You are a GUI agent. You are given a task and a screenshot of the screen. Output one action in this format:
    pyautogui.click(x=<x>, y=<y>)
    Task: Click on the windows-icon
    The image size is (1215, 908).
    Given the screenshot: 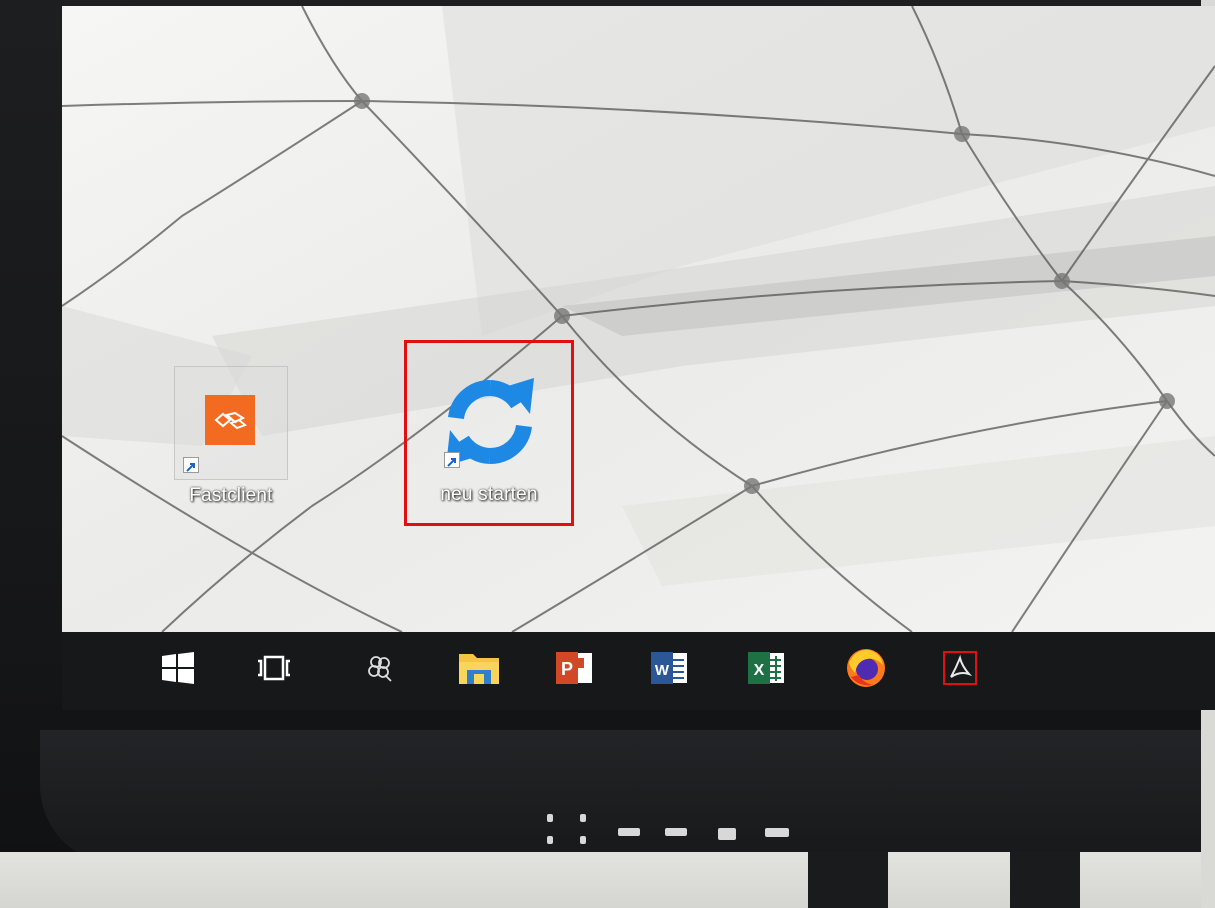 What is the action you would take?
    pyautogui.click(x=178, y=668)
    